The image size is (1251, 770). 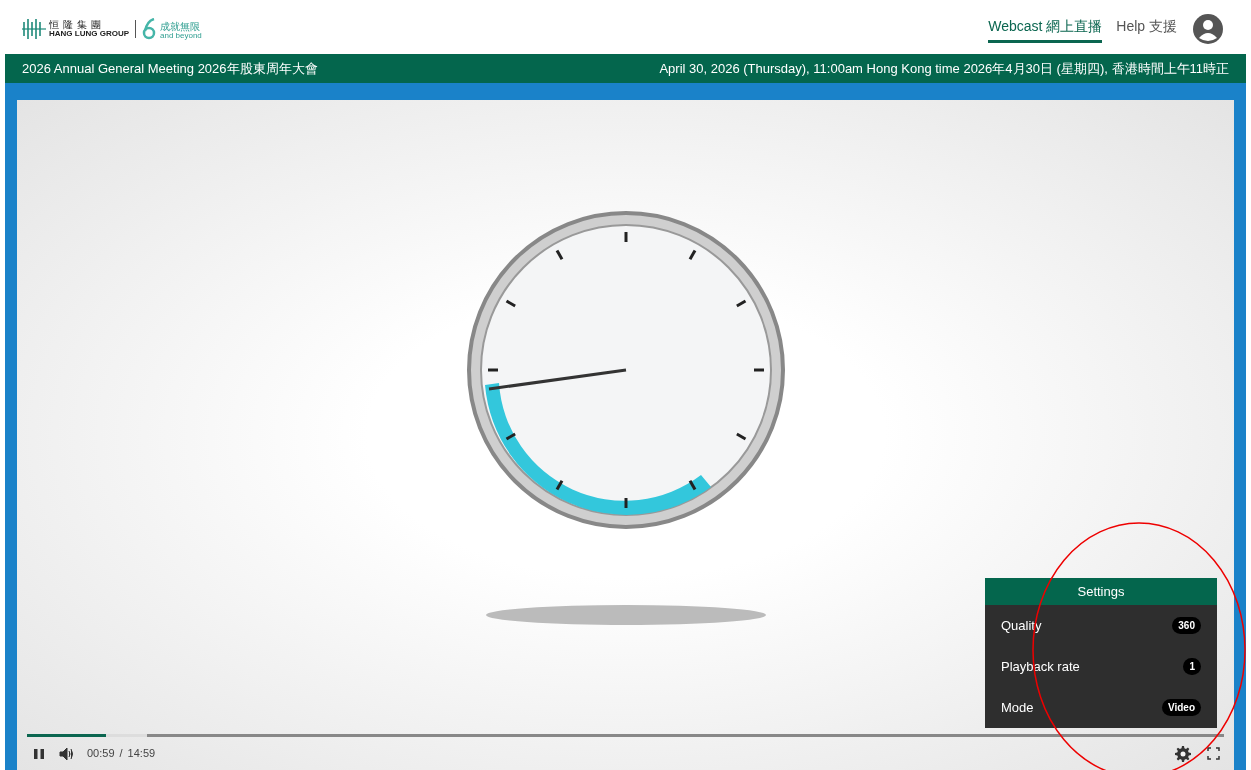 I want to click on settings-value-badge: Video, so click(x=1181, y=707).